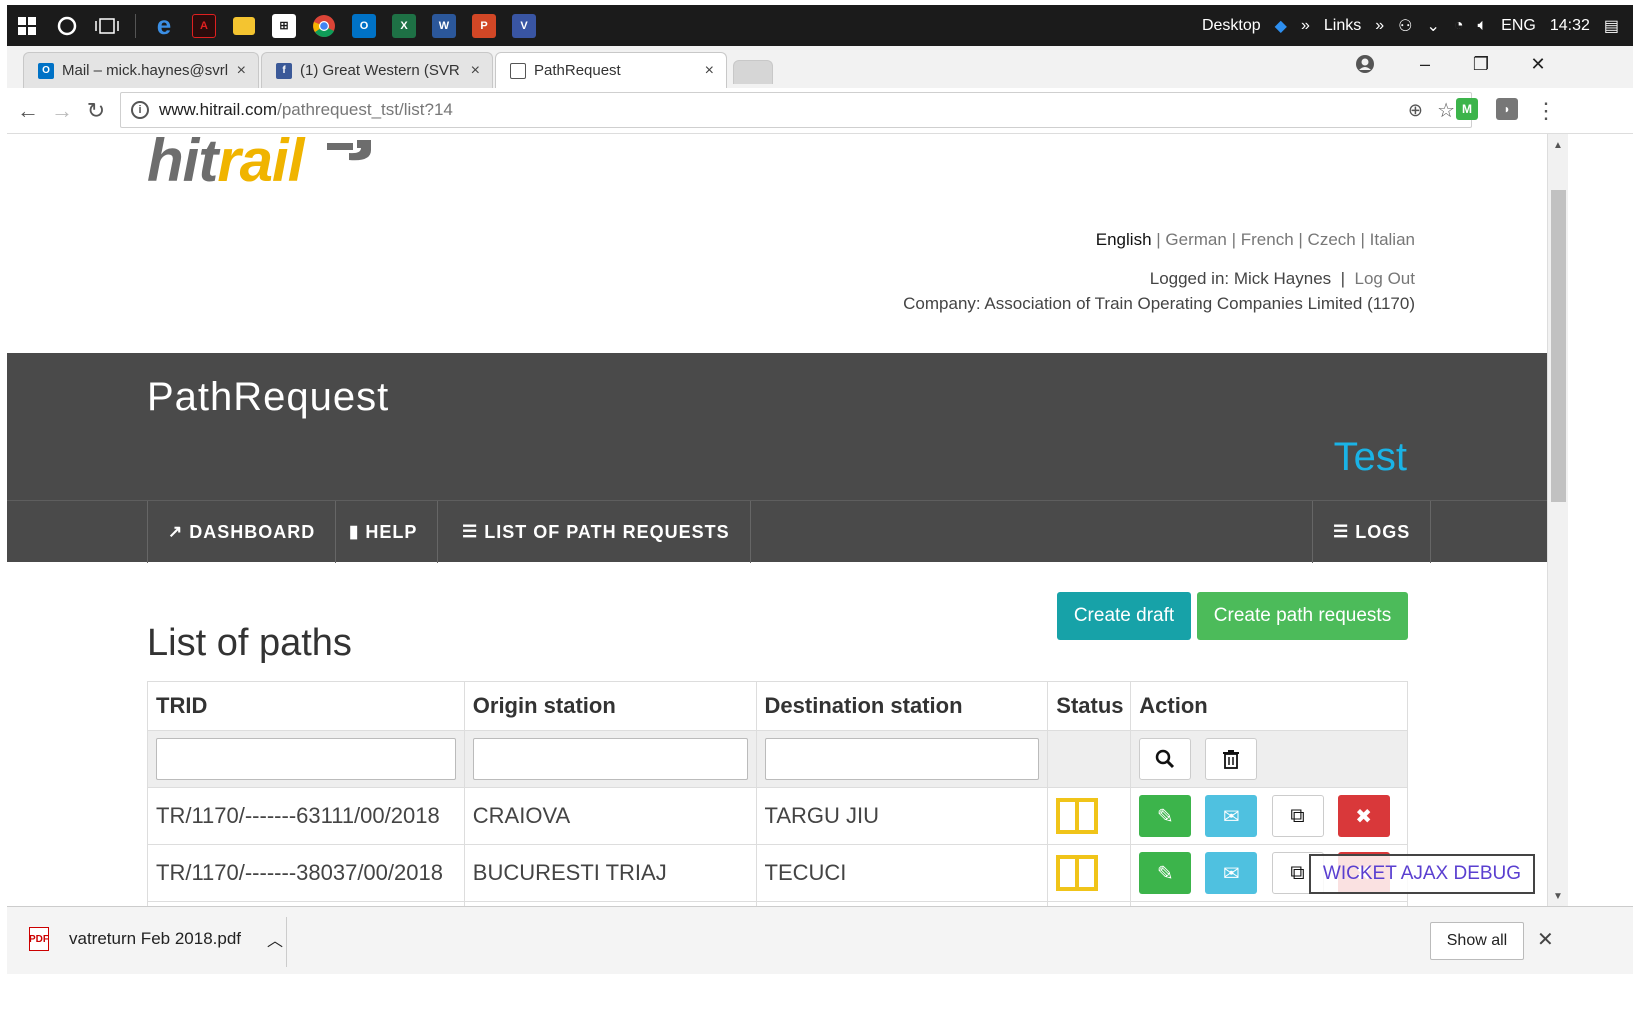  What do you see at coordinates (902, 873) in the screenshot?
I see `cell-destination: TECUCI` at bounding box center [902, 873].